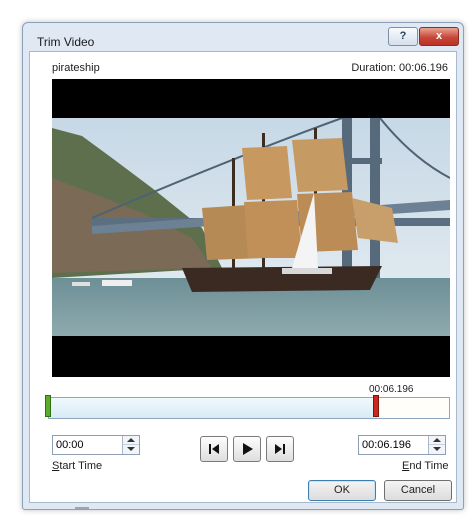 Image resolution: width=474 pixels, height=527 pixels. I want to click on dialog-title: Trim Video, so click(66, 42).